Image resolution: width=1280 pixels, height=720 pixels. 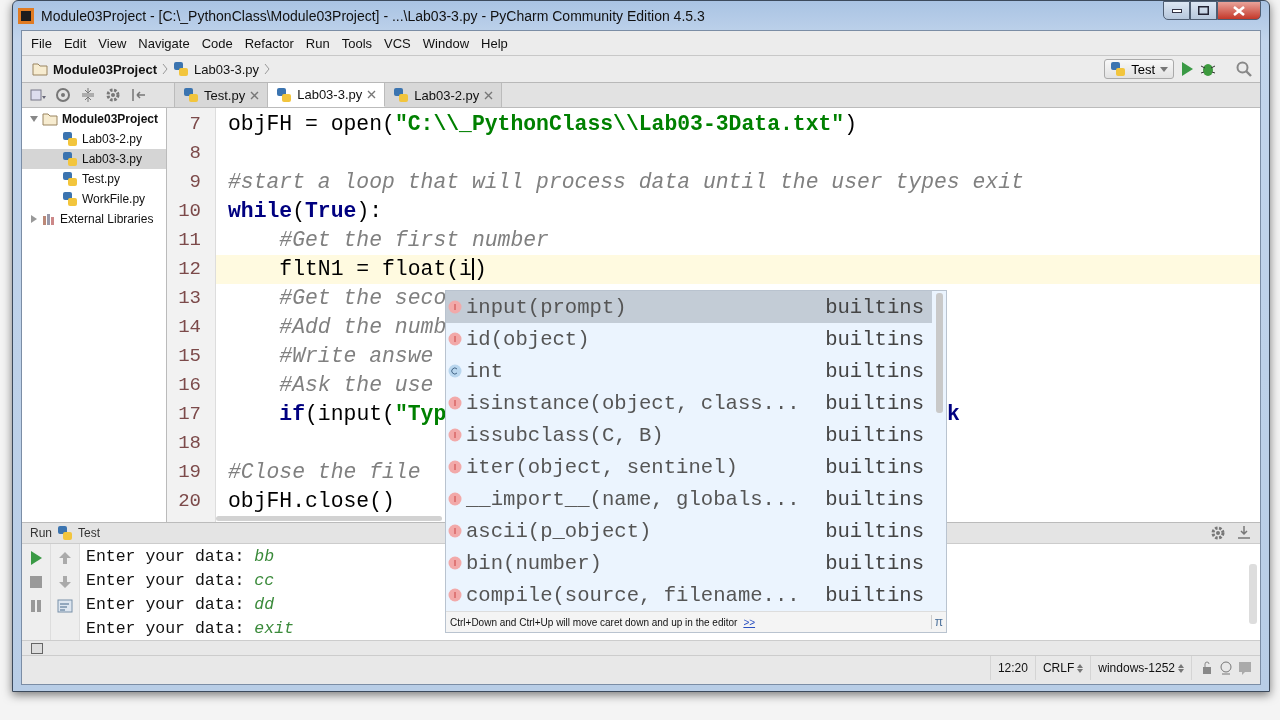 I want to click on window-title: Module03Project - [C:\_PythonClass\Module03Project] - ...\Lab03-3.py - PyCharm Community Edition 4.5.3, so click(x=373, y=15).